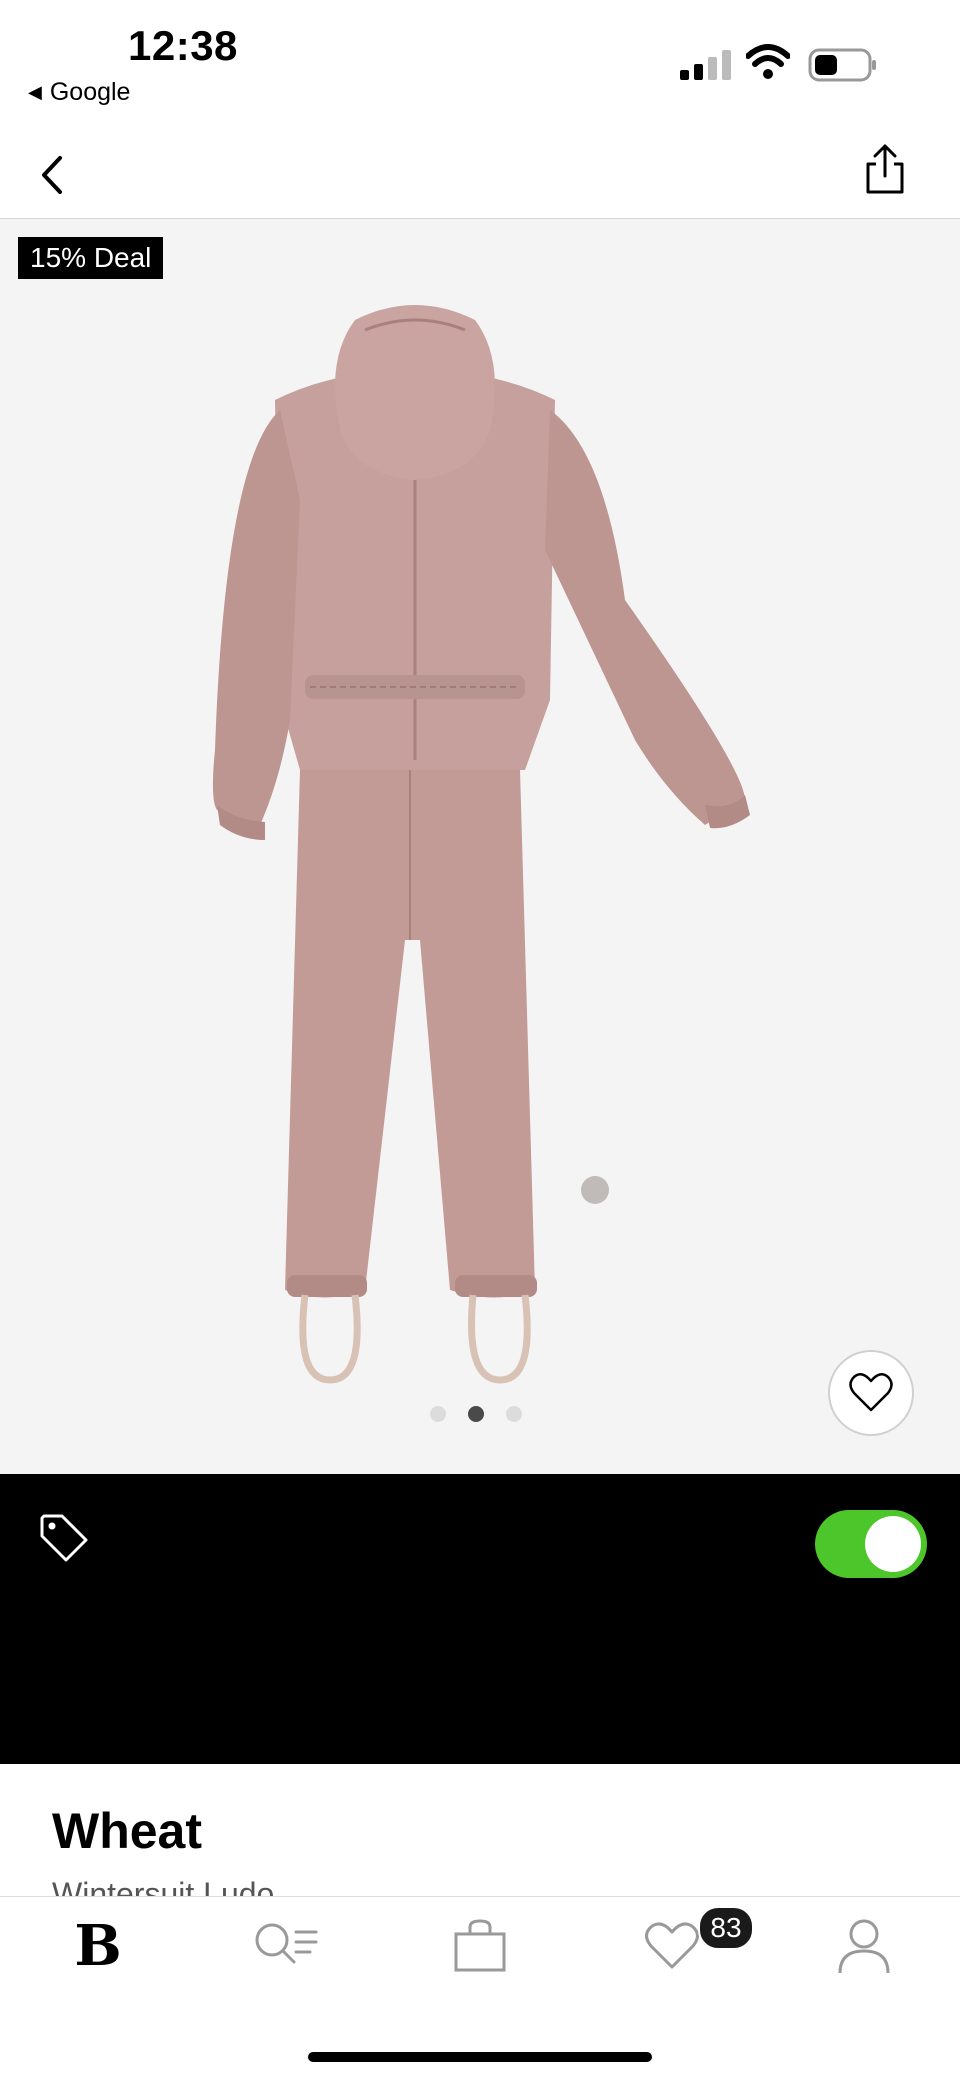 The width and height of the screenshot is (960, 2082). Describe the element at coordinates (252, 1527) in the screenshot. I see `discount-title: Aktiver din rabatt` at that location.